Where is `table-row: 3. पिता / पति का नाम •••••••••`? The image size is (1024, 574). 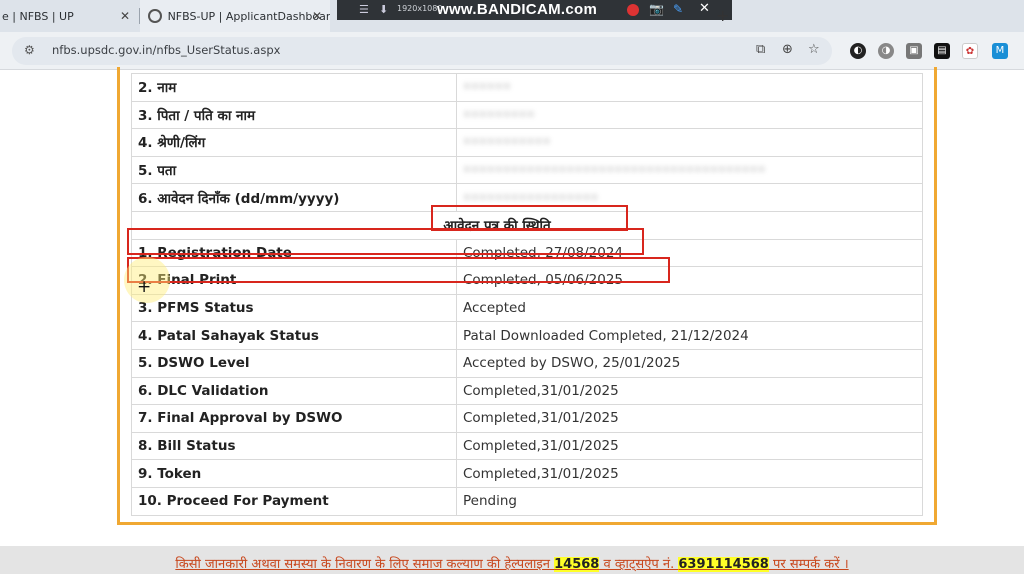 table-row: 3. पिता / पति का नाम ••••••••• is located at coordinates (527, 115).